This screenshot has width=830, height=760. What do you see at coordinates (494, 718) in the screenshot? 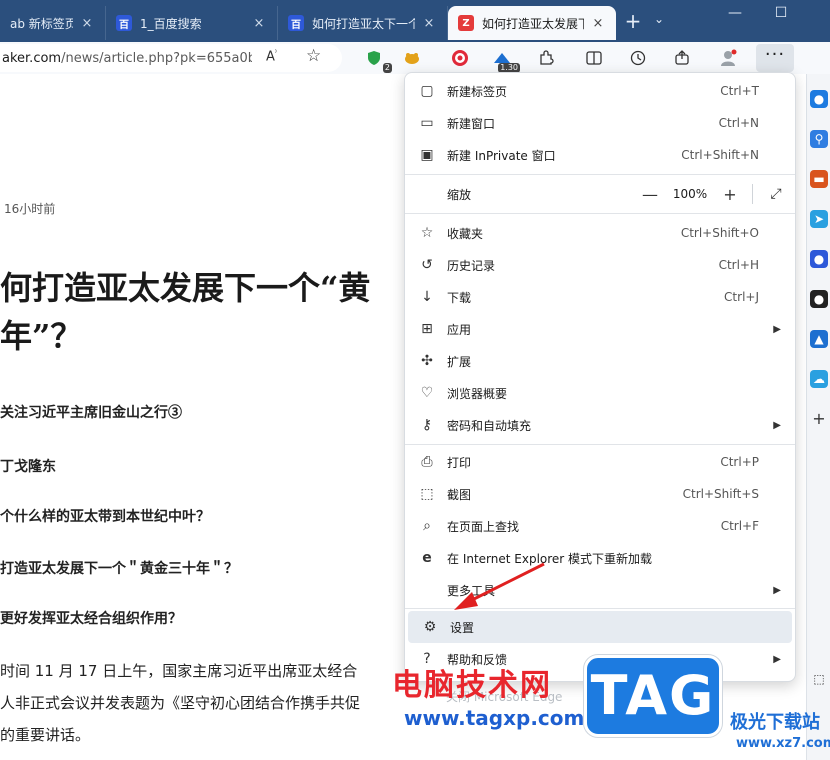
I see `watermark-url: www.tagxp.com` at bounding box center [494, 718].